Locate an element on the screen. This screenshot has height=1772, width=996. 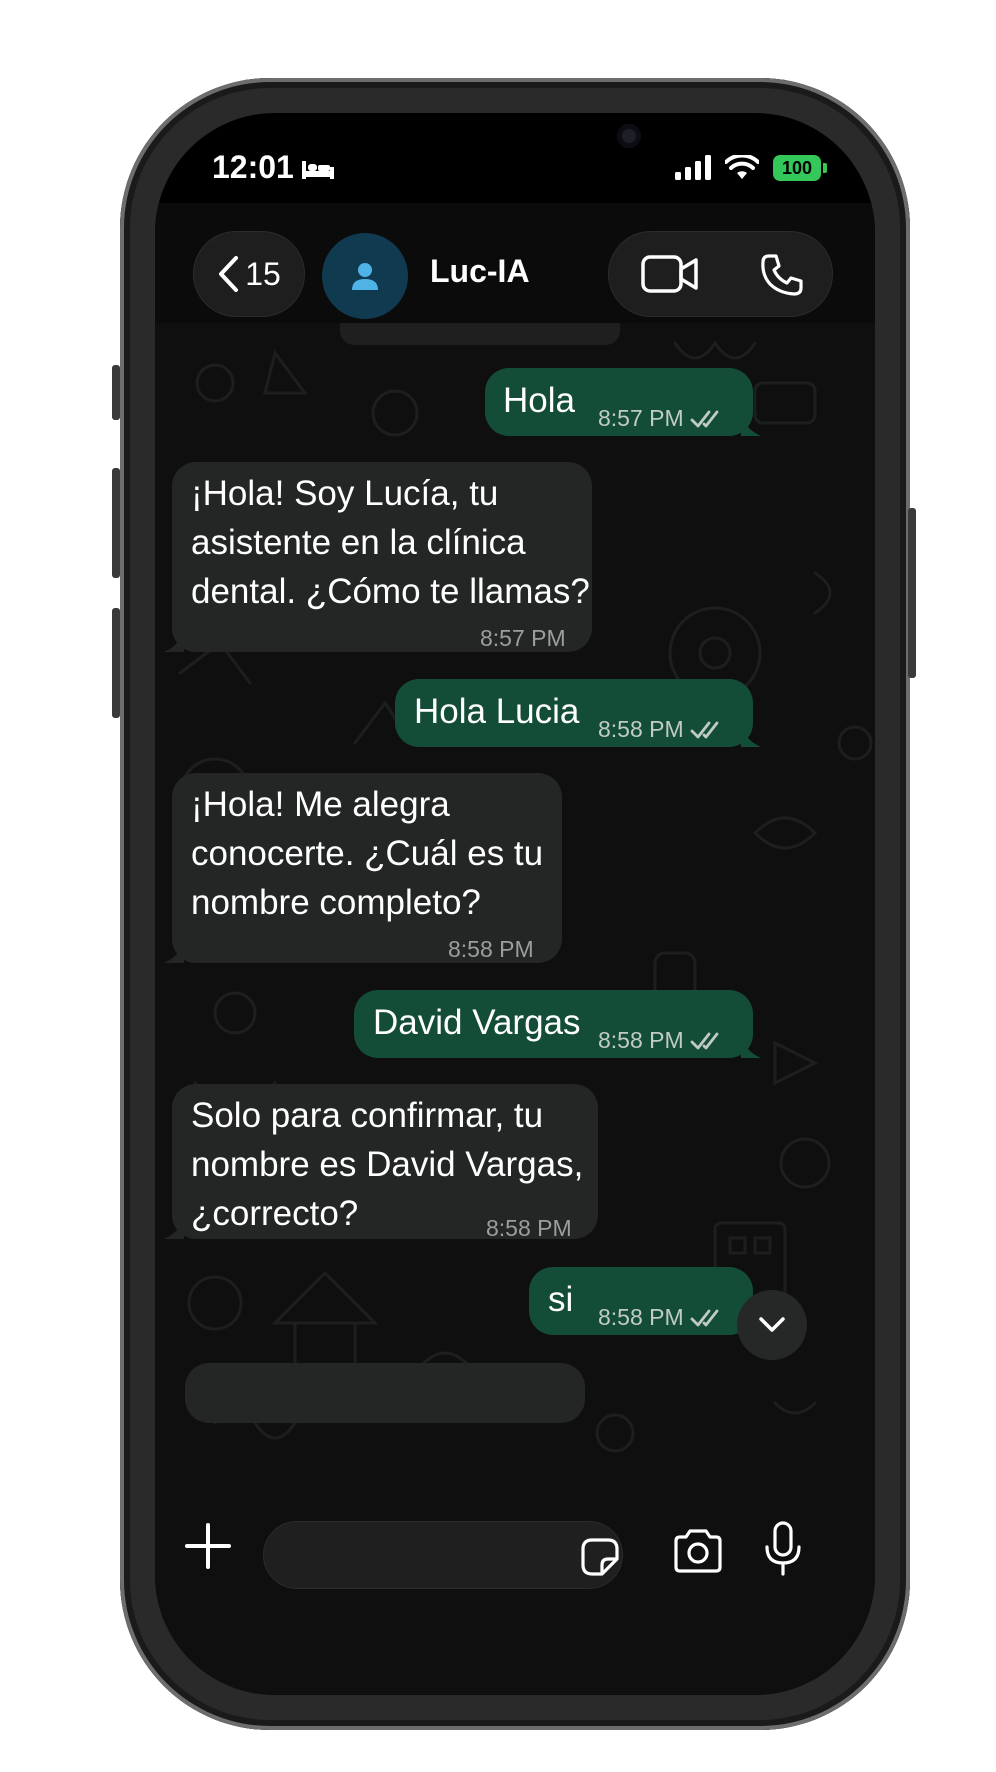
status-bar: 12:01 100 is located at coordinates (515, 168).